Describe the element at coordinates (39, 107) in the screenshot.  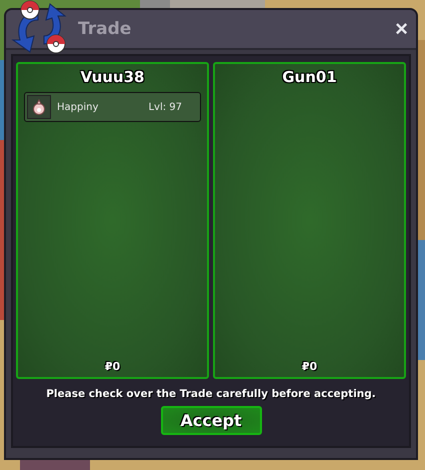
I see `pokemon-icon` at that location.